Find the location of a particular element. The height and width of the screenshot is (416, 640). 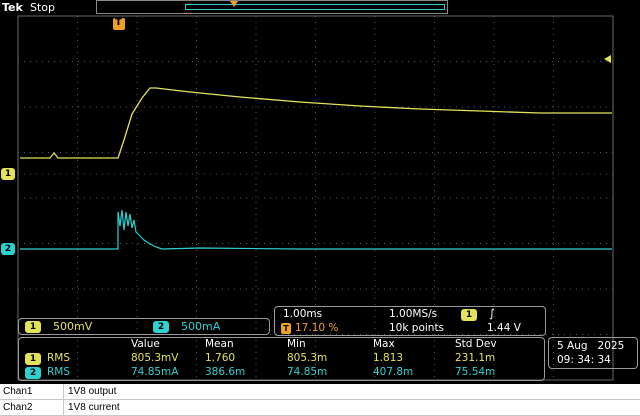

legend-value: 1V8 current is located at coordinates (94, 407).